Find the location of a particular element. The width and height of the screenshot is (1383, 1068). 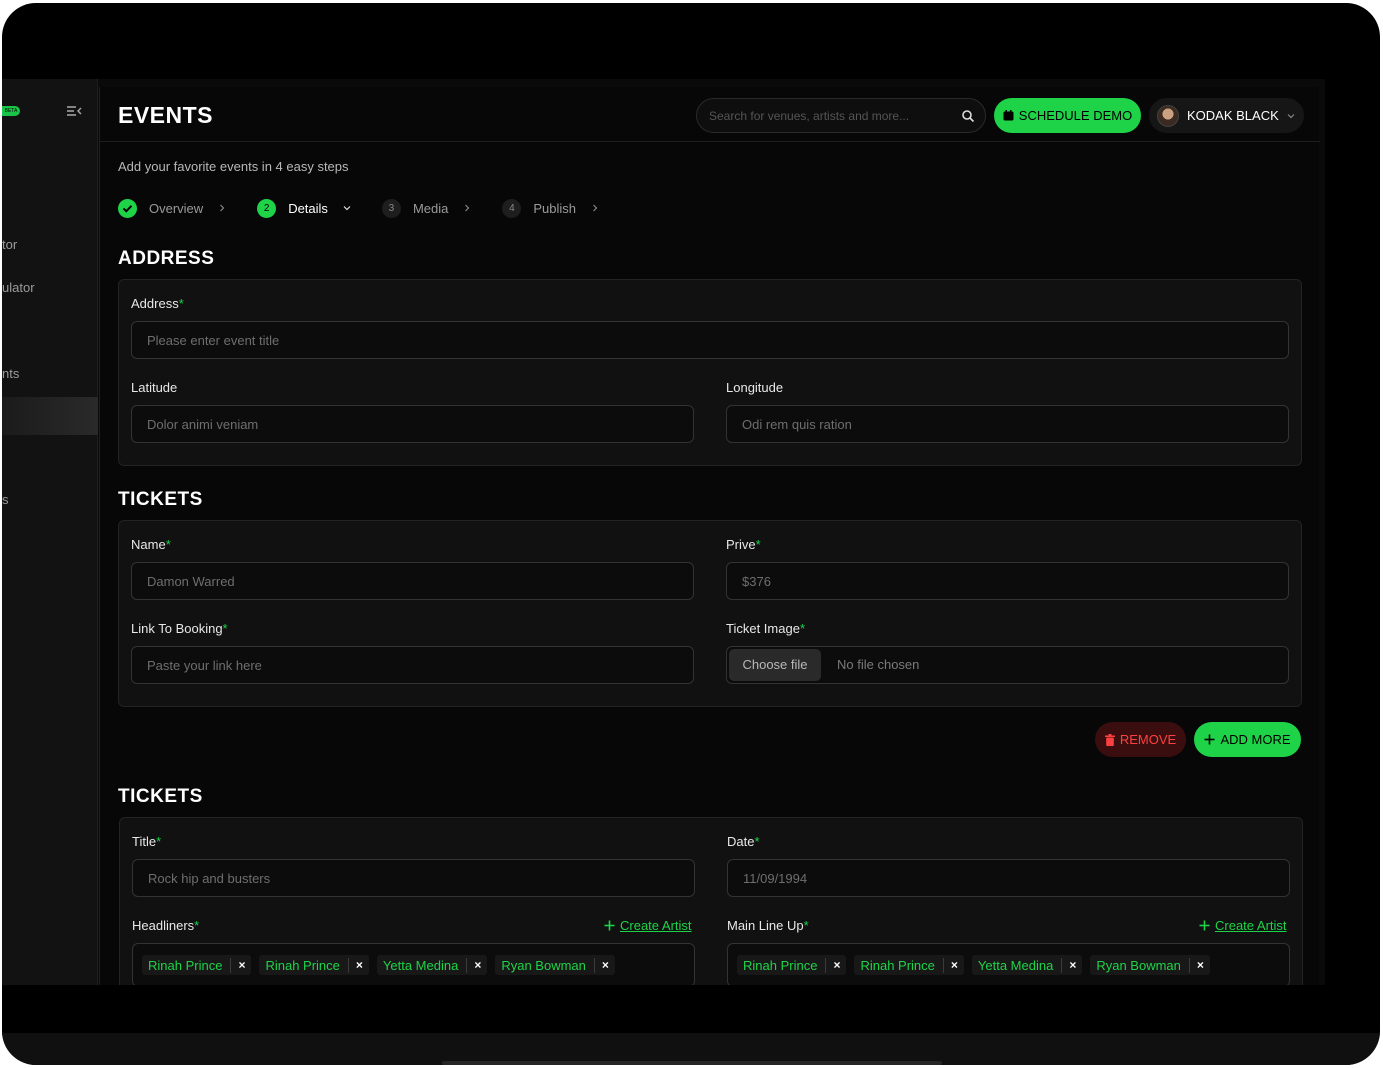

link-input is located at coordinates (412, 665).